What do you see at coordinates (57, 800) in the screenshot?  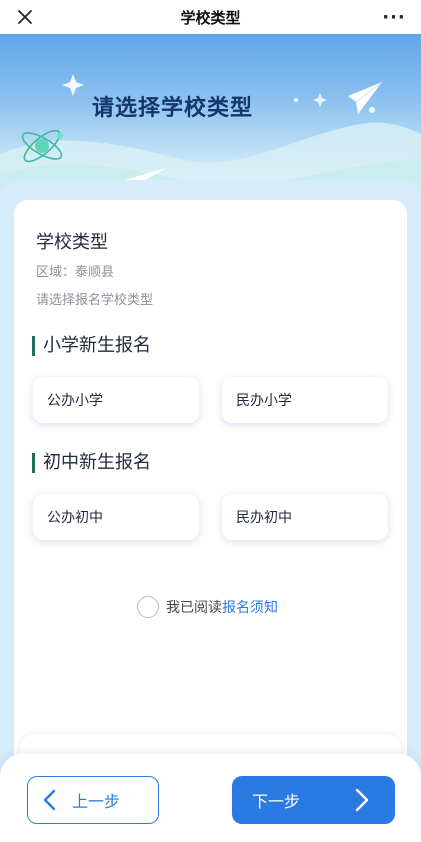 I see `chevron-left-icon` at bounding box center [57, 800].